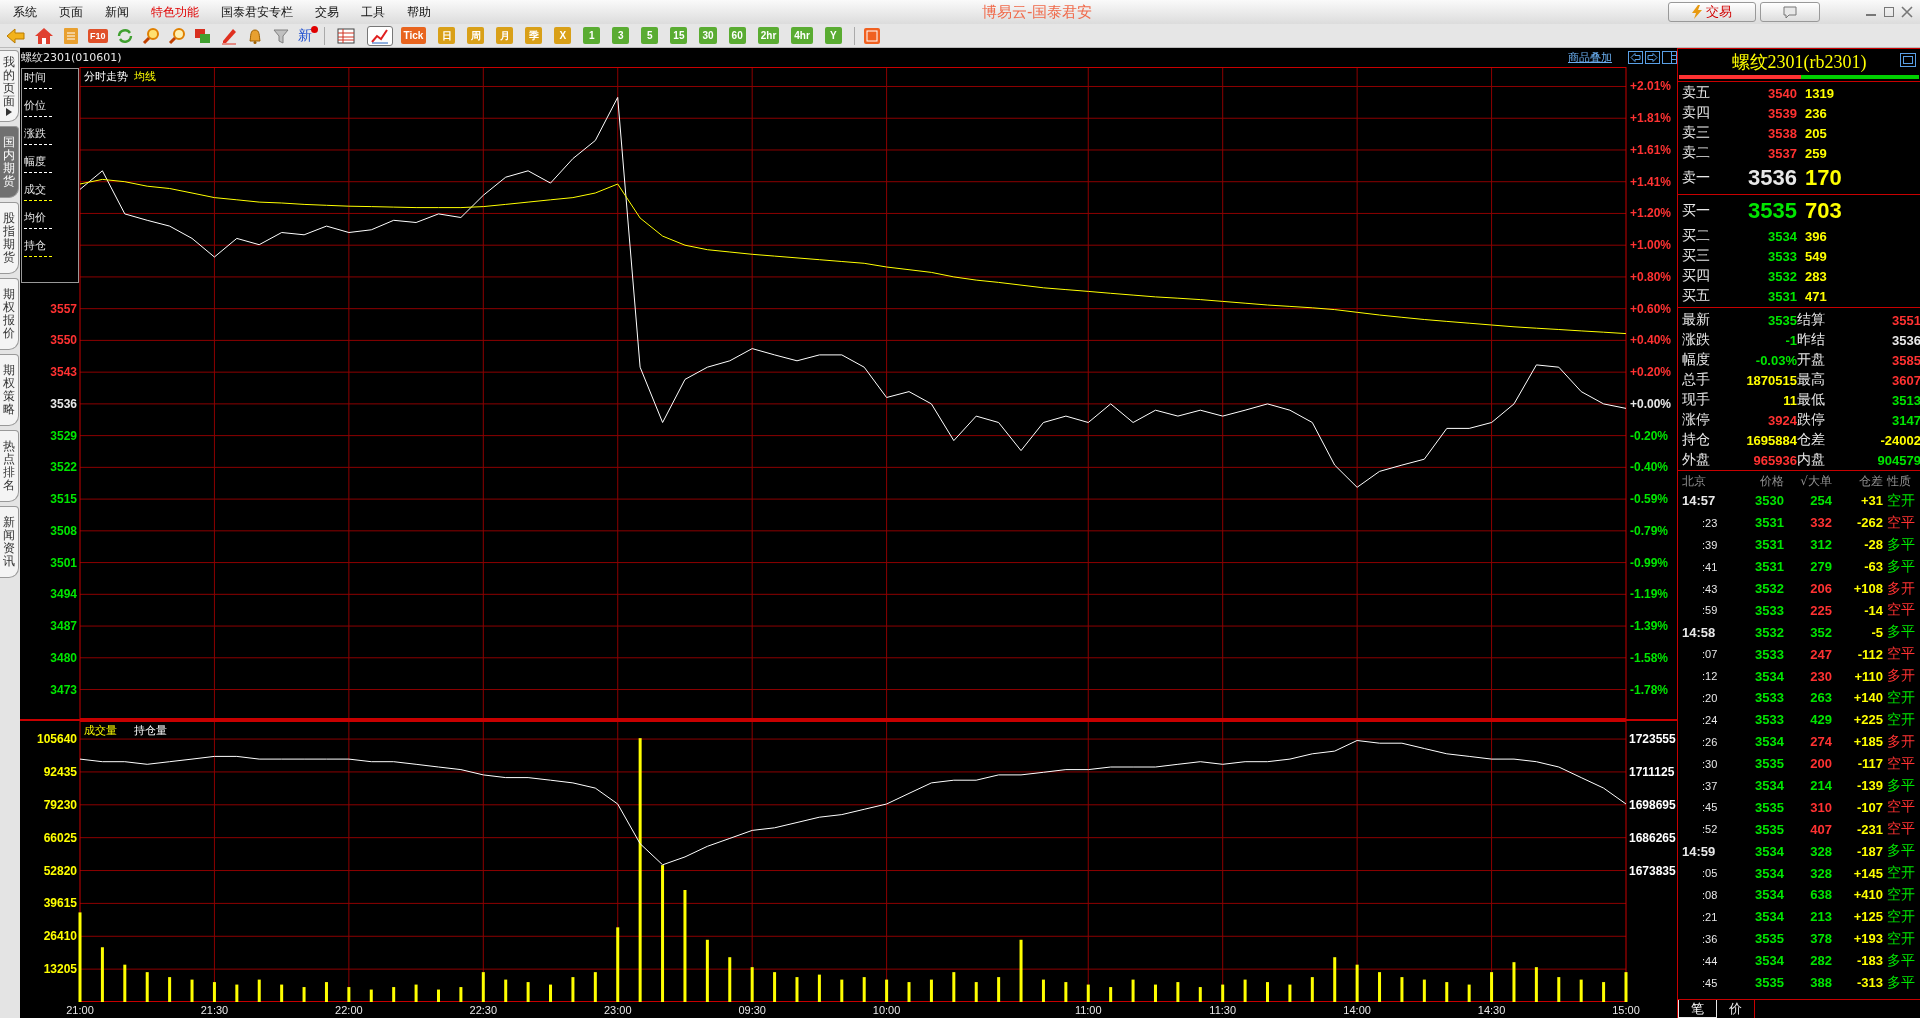 The height and width of the screenshot is (1018, 1920). What do you see at coordinates (176, 35) in the screenshot?
I see `zoom-out-icon` at bounding box center [176, 35].